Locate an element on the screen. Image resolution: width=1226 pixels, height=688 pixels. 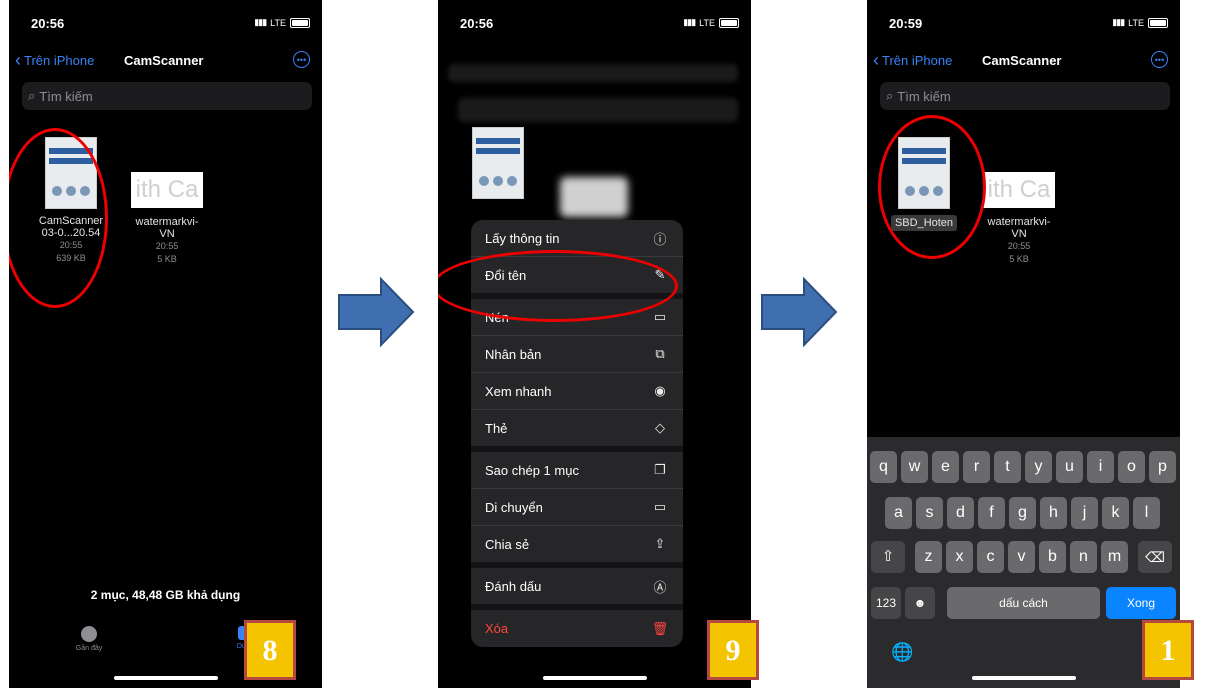
key-e: e is located at coordinates (945, 467).